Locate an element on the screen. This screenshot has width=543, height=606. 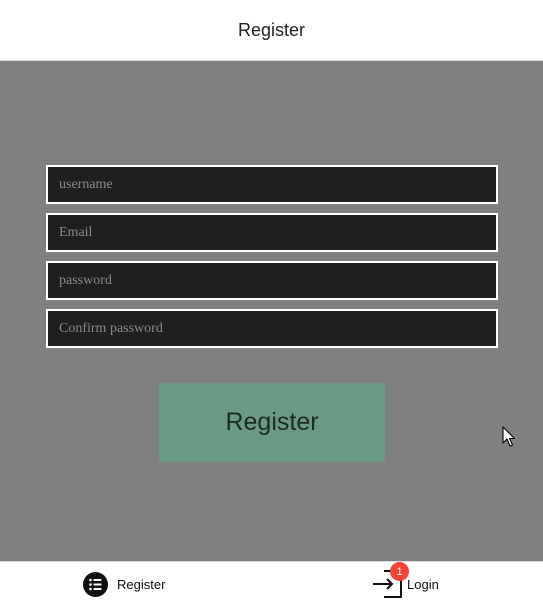
mouse-cursor-icon is located at coordinates (509, 436).